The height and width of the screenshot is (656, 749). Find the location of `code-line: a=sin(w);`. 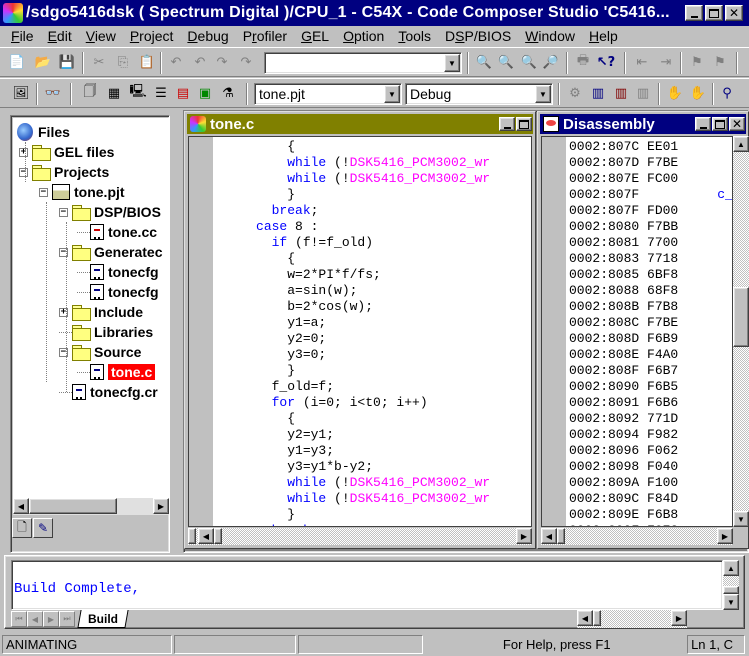

code-line: a=sin(w); is located at coordinates (287, 291).